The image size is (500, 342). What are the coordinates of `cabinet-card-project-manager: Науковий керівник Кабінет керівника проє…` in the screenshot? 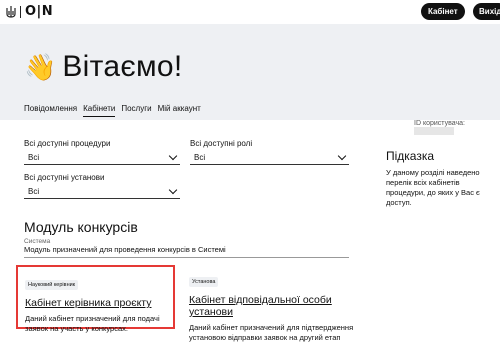 It's located at (95, 299).